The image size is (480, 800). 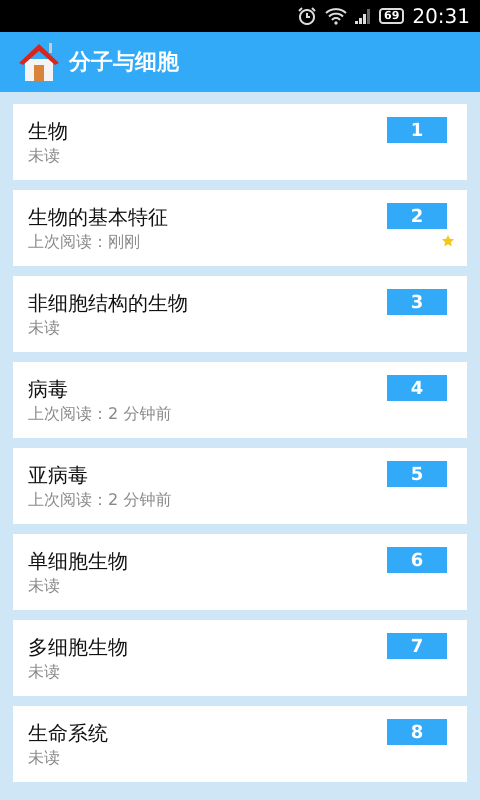 I want to click on page-title: 分子与细胞, so click(x=124, y=62).